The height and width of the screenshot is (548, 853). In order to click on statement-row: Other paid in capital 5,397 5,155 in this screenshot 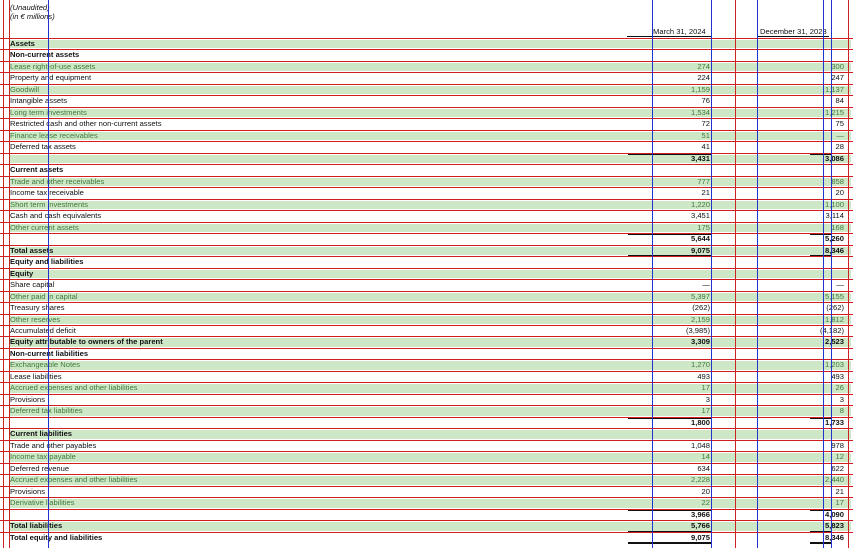, I will do `click(426, 296)`.